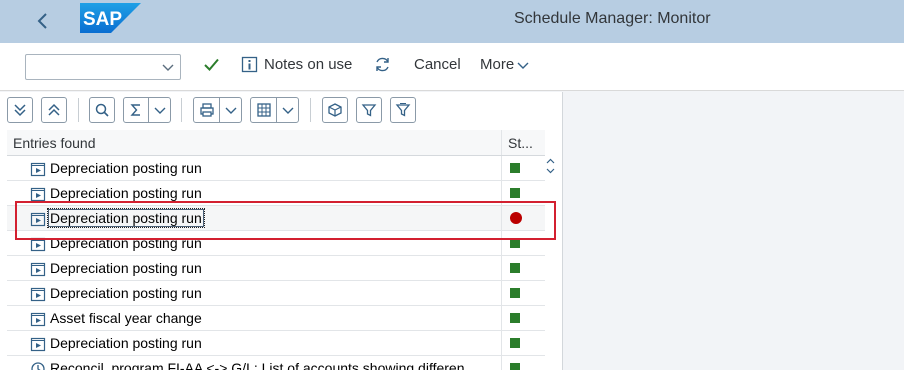 Image resolution: width=904 pixels, height=370 pixels. I want to click on logo-text: SAP, so click(102, 19).